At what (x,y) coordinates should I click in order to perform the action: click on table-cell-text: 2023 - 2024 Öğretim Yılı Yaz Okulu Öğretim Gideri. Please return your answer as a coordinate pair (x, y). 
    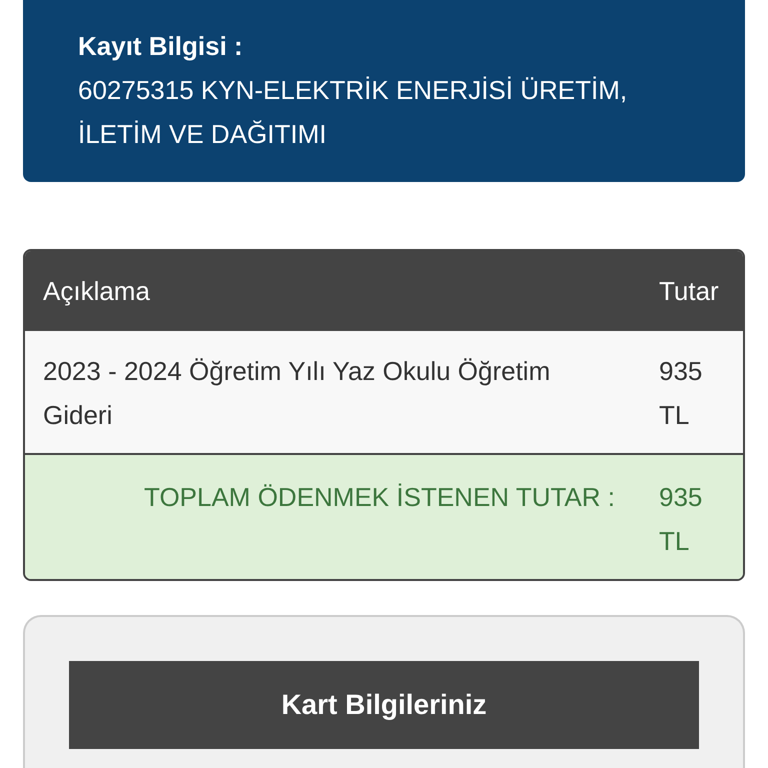
    Looking at the image, I should click on (297, 393).